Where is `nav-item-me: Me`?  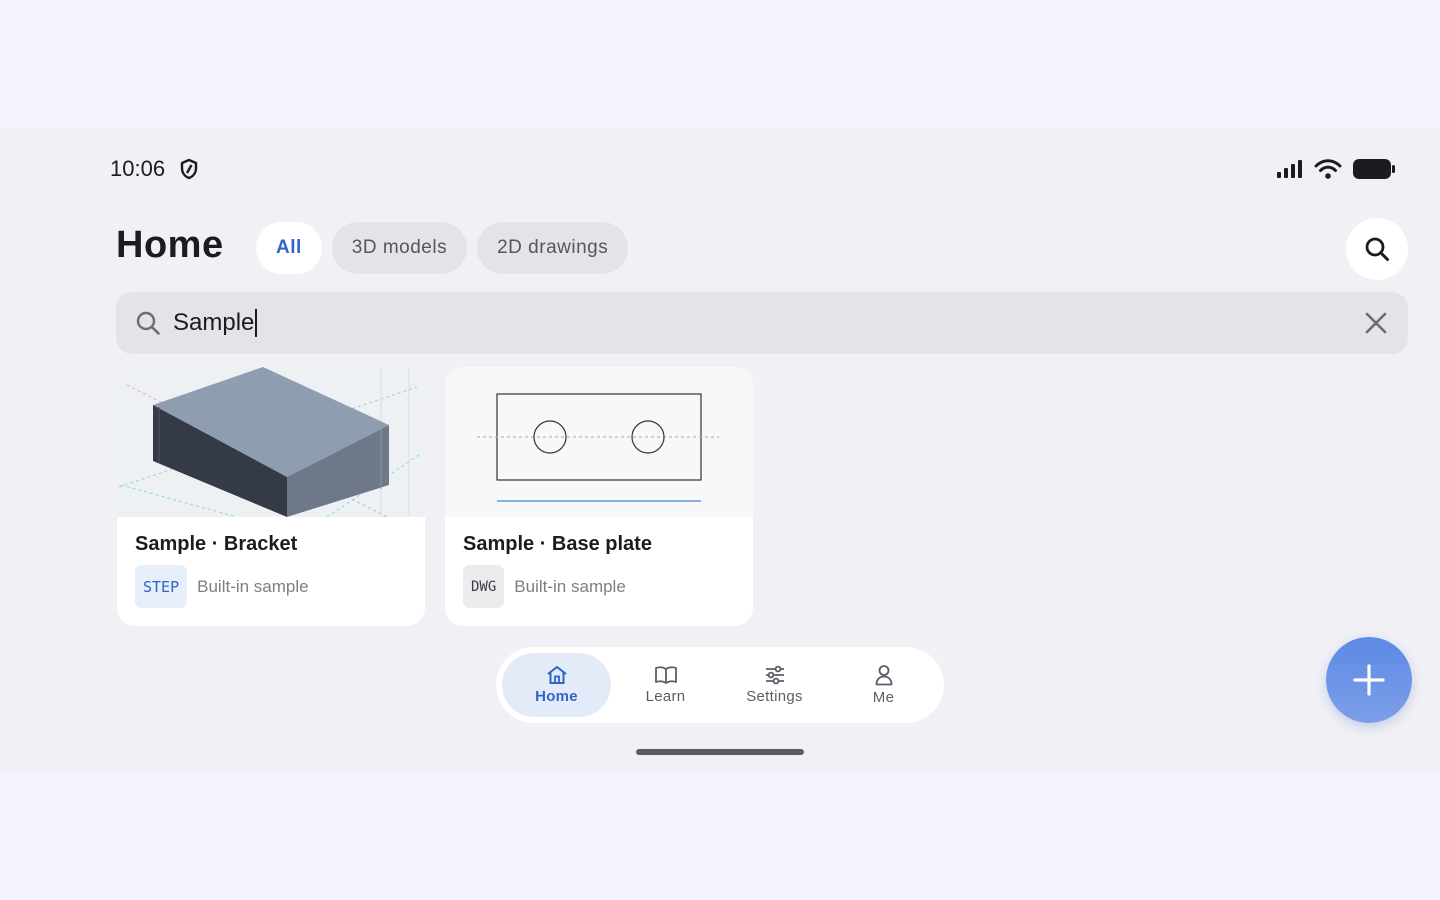
nav-item-me: Me is located at coordinates (883, 685).